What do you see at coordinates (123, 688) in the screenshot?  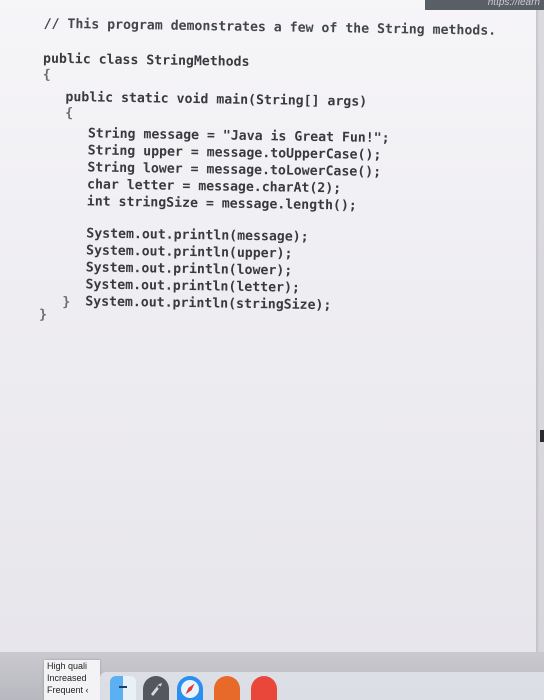 I see `finder-icon` at bounding box center [123, 688].